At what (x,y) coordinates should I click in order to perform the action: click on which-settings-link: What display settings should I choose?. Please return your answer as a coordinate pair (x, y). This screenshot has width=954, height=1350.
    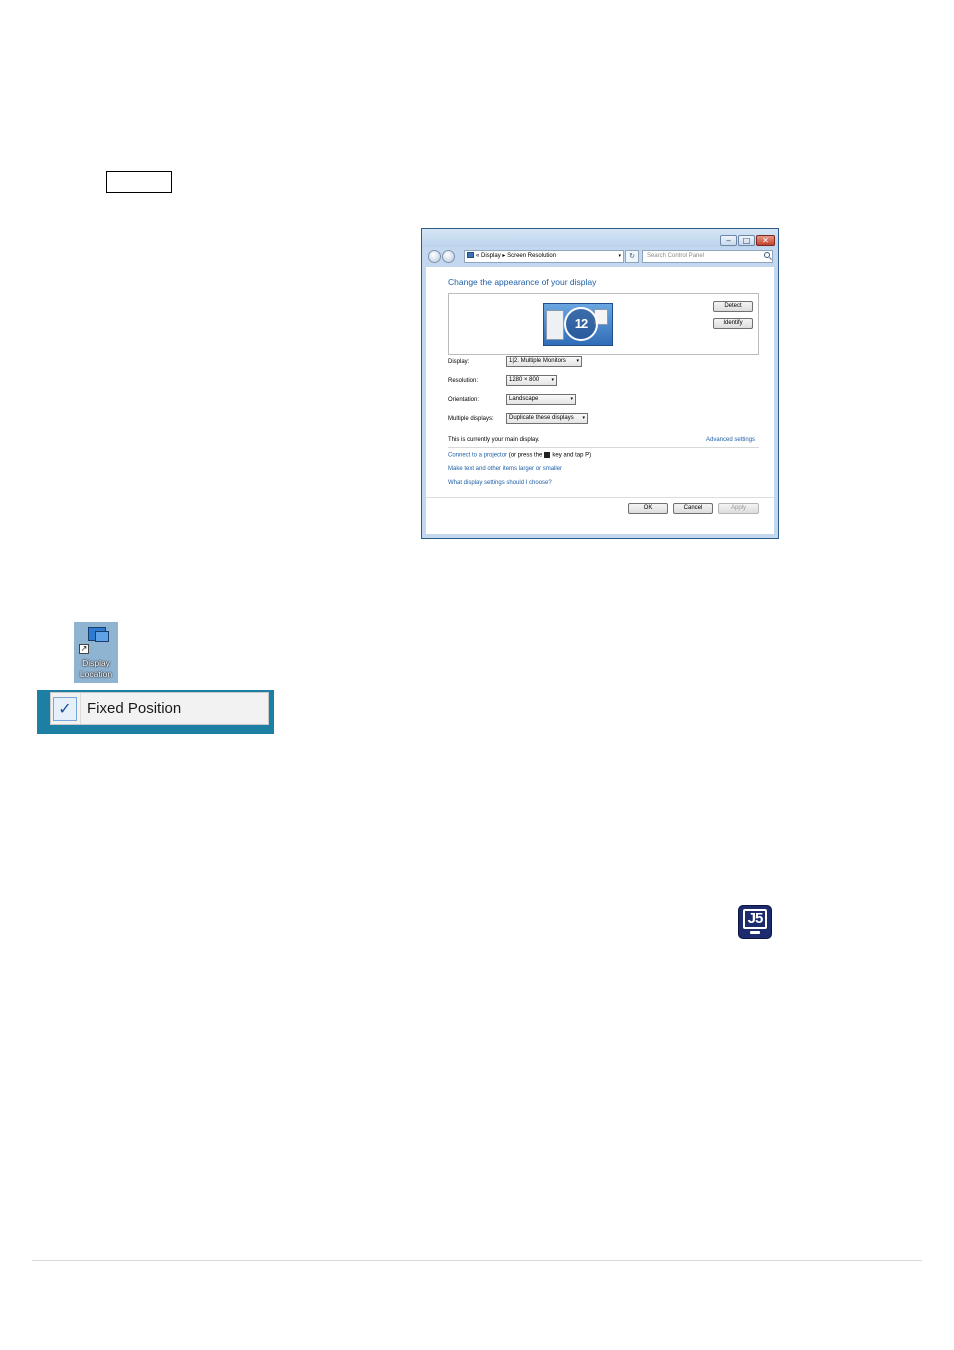
    Looking at the image, I should click on (500, 483).